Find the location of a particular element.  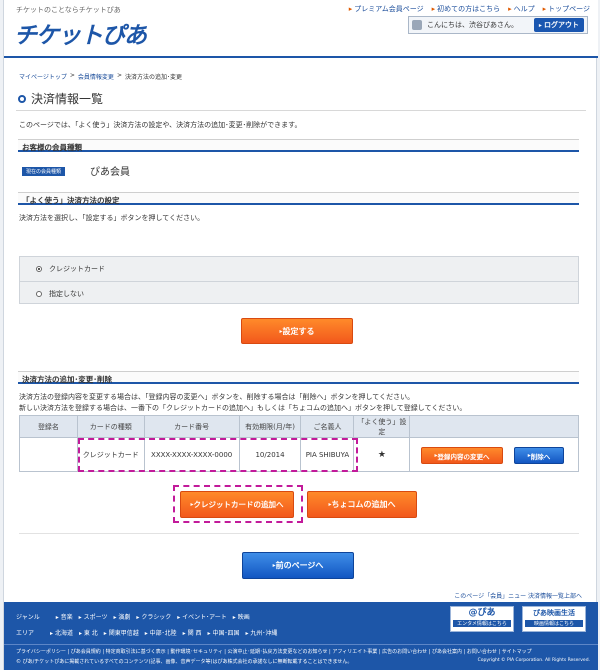

ring-icon is located at coordinates (22, 98).